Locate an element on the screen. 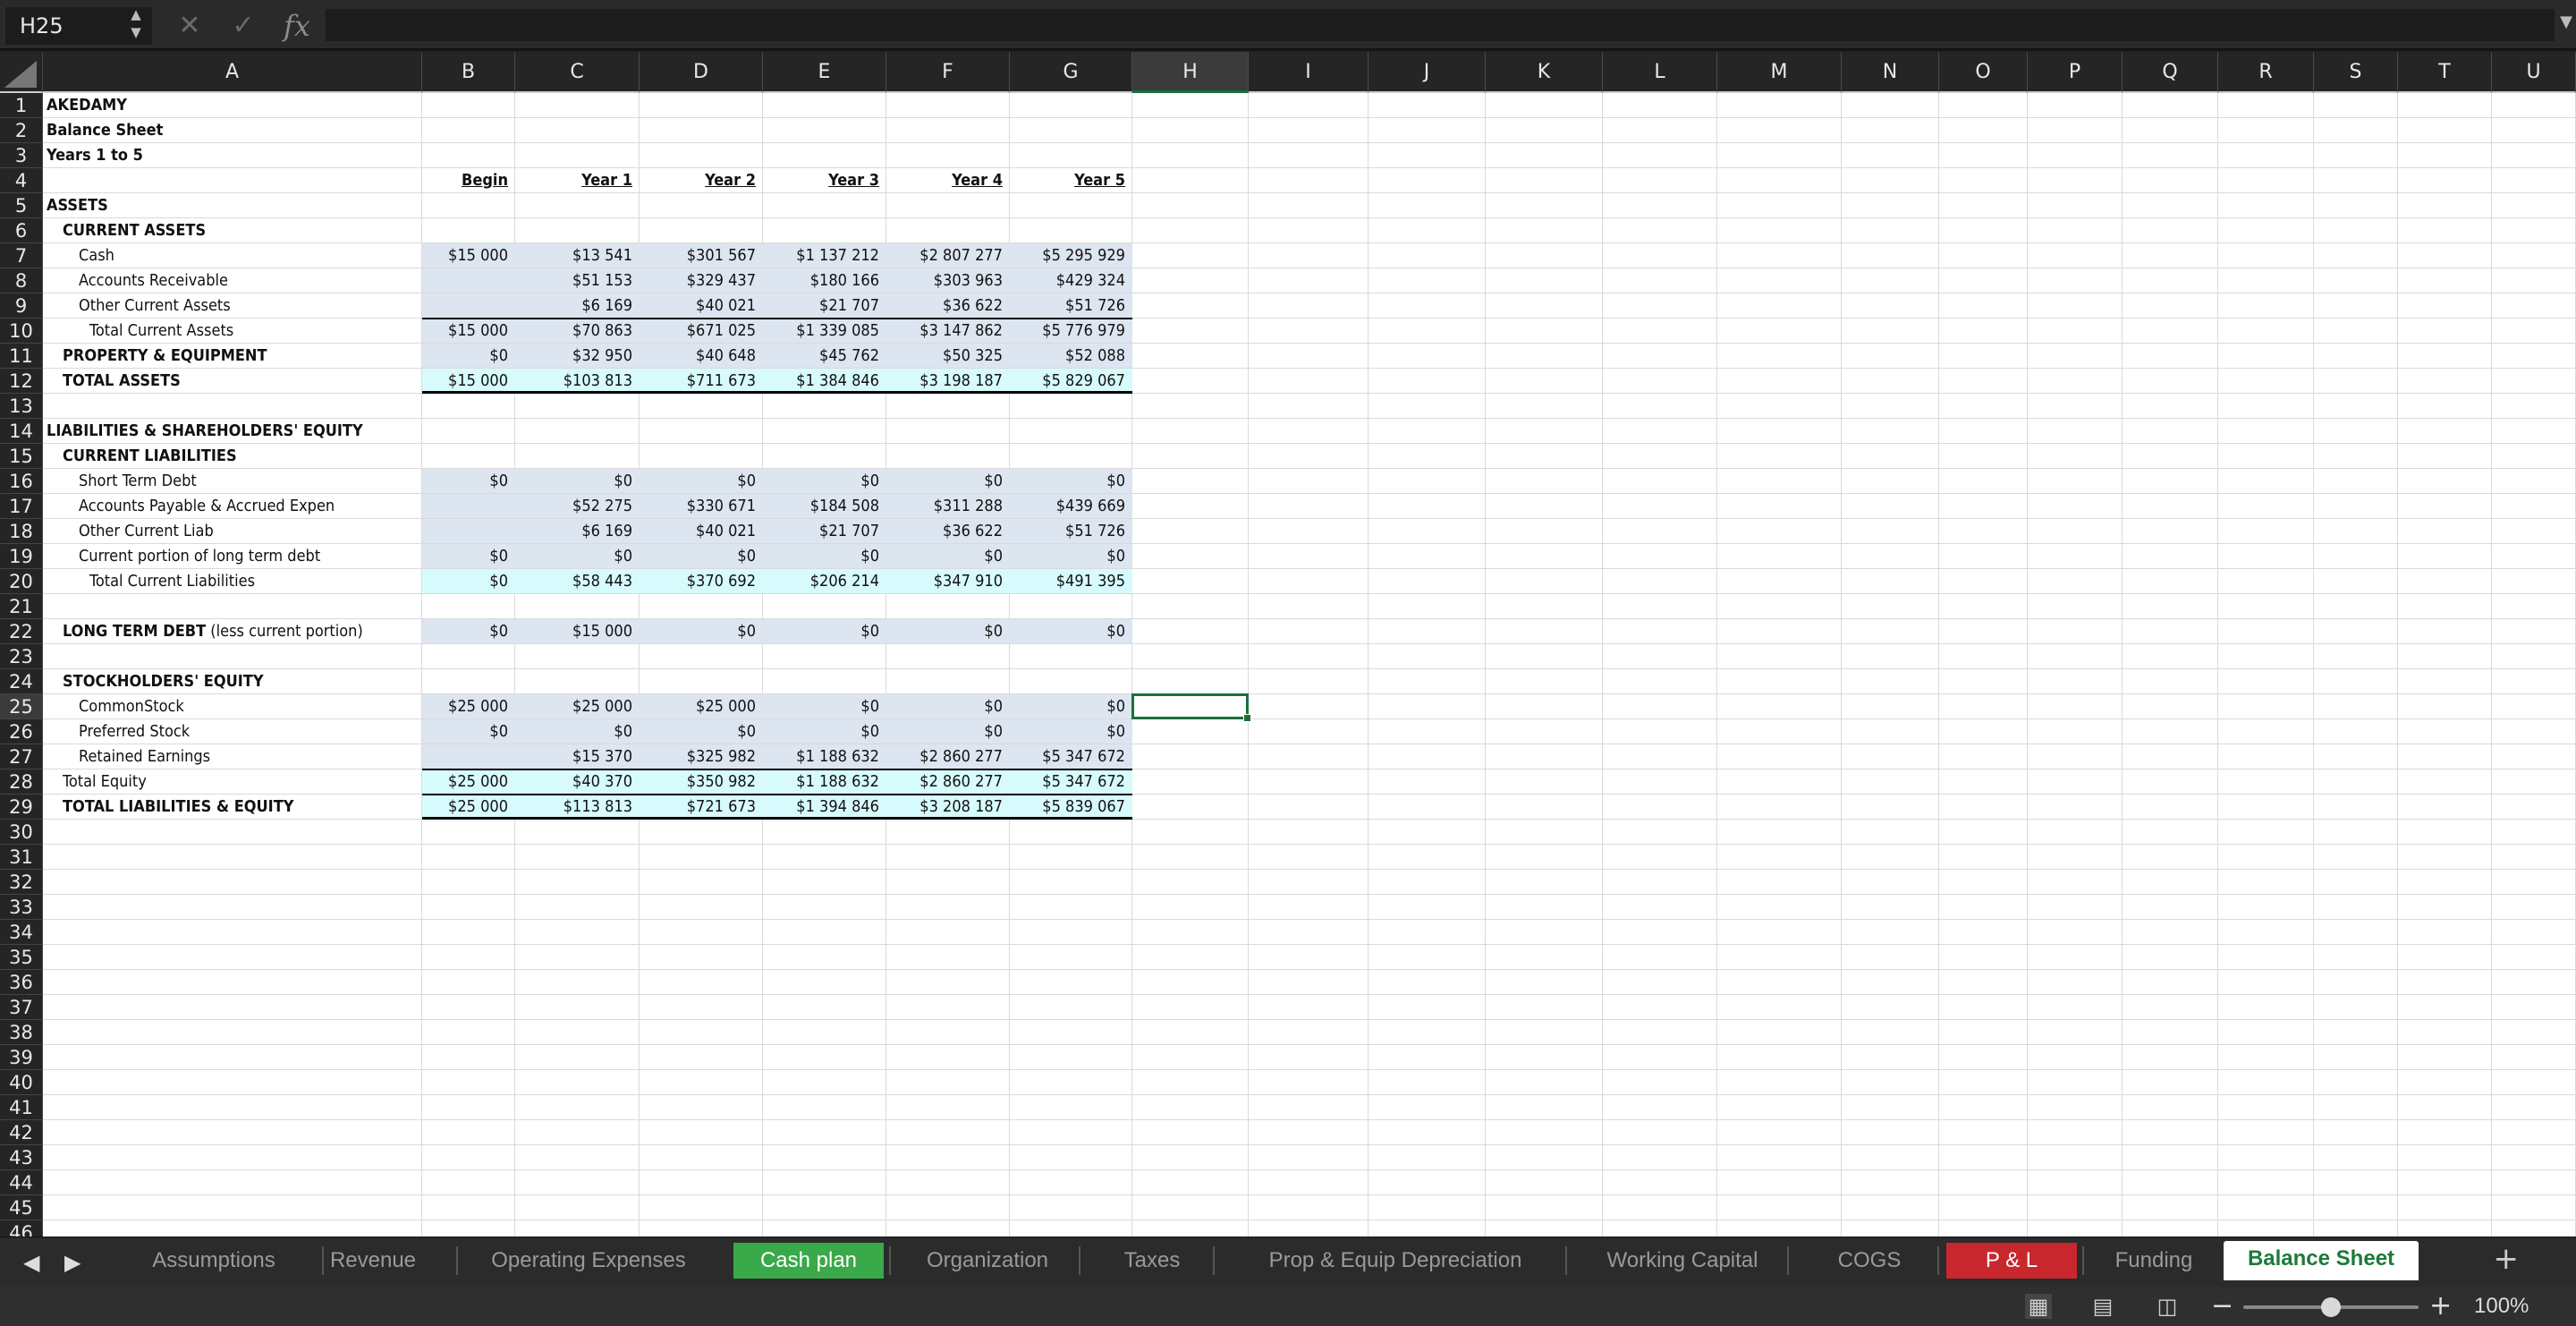 The width and height of the screenshot is (2576, 1326). row-header-4: 4 is located at coordinates (21, 180).